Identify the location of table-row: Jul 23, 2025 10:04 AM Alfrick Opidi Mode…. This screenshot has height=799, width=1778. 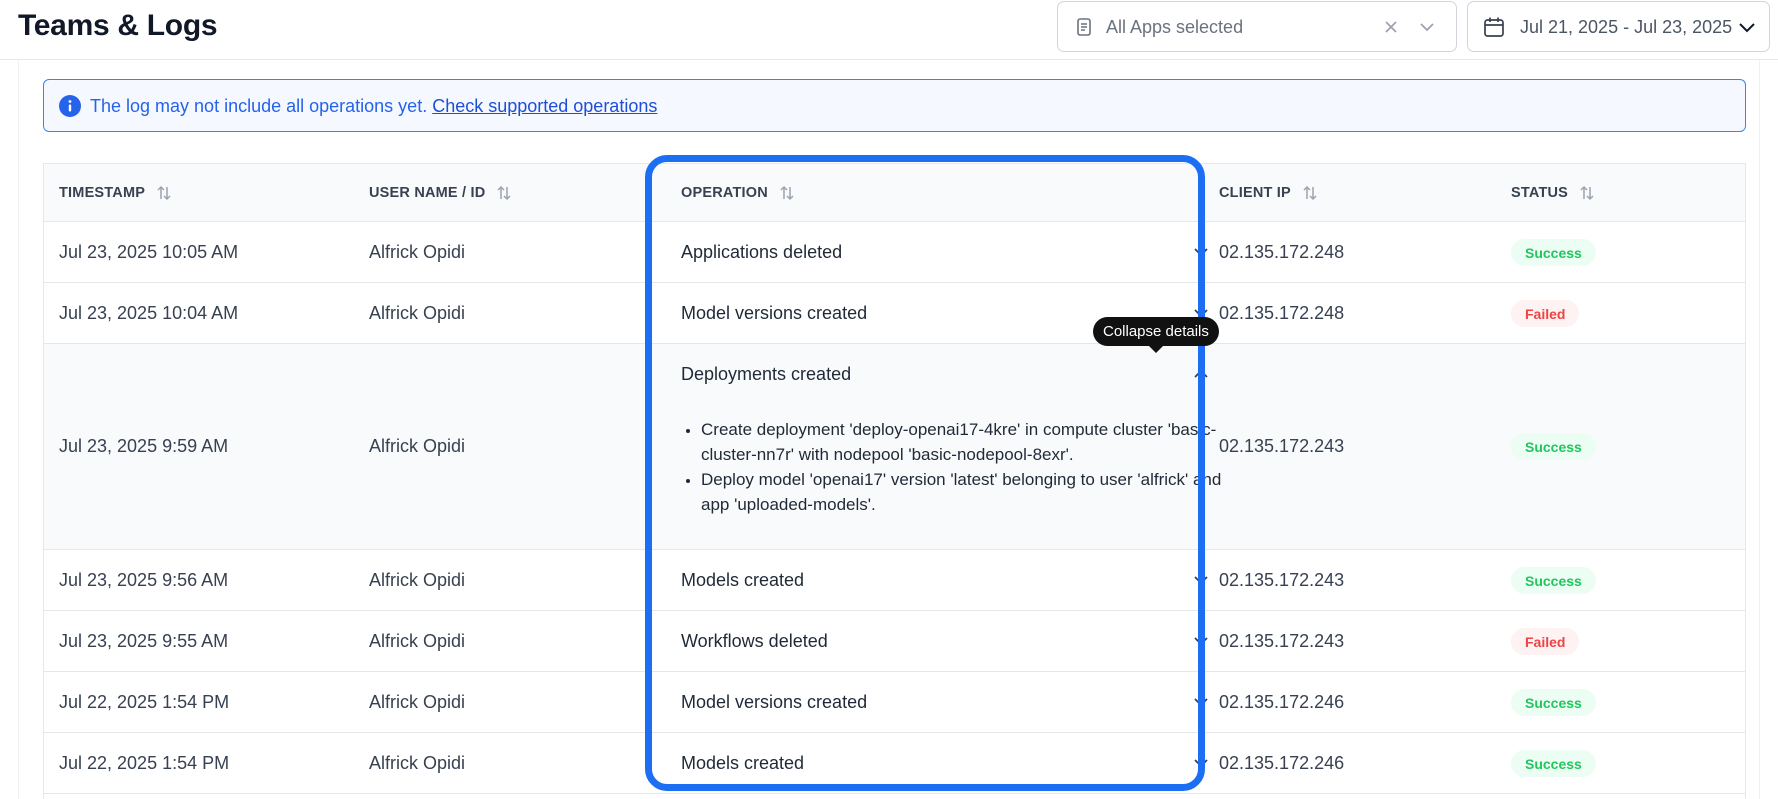
(894, 313).